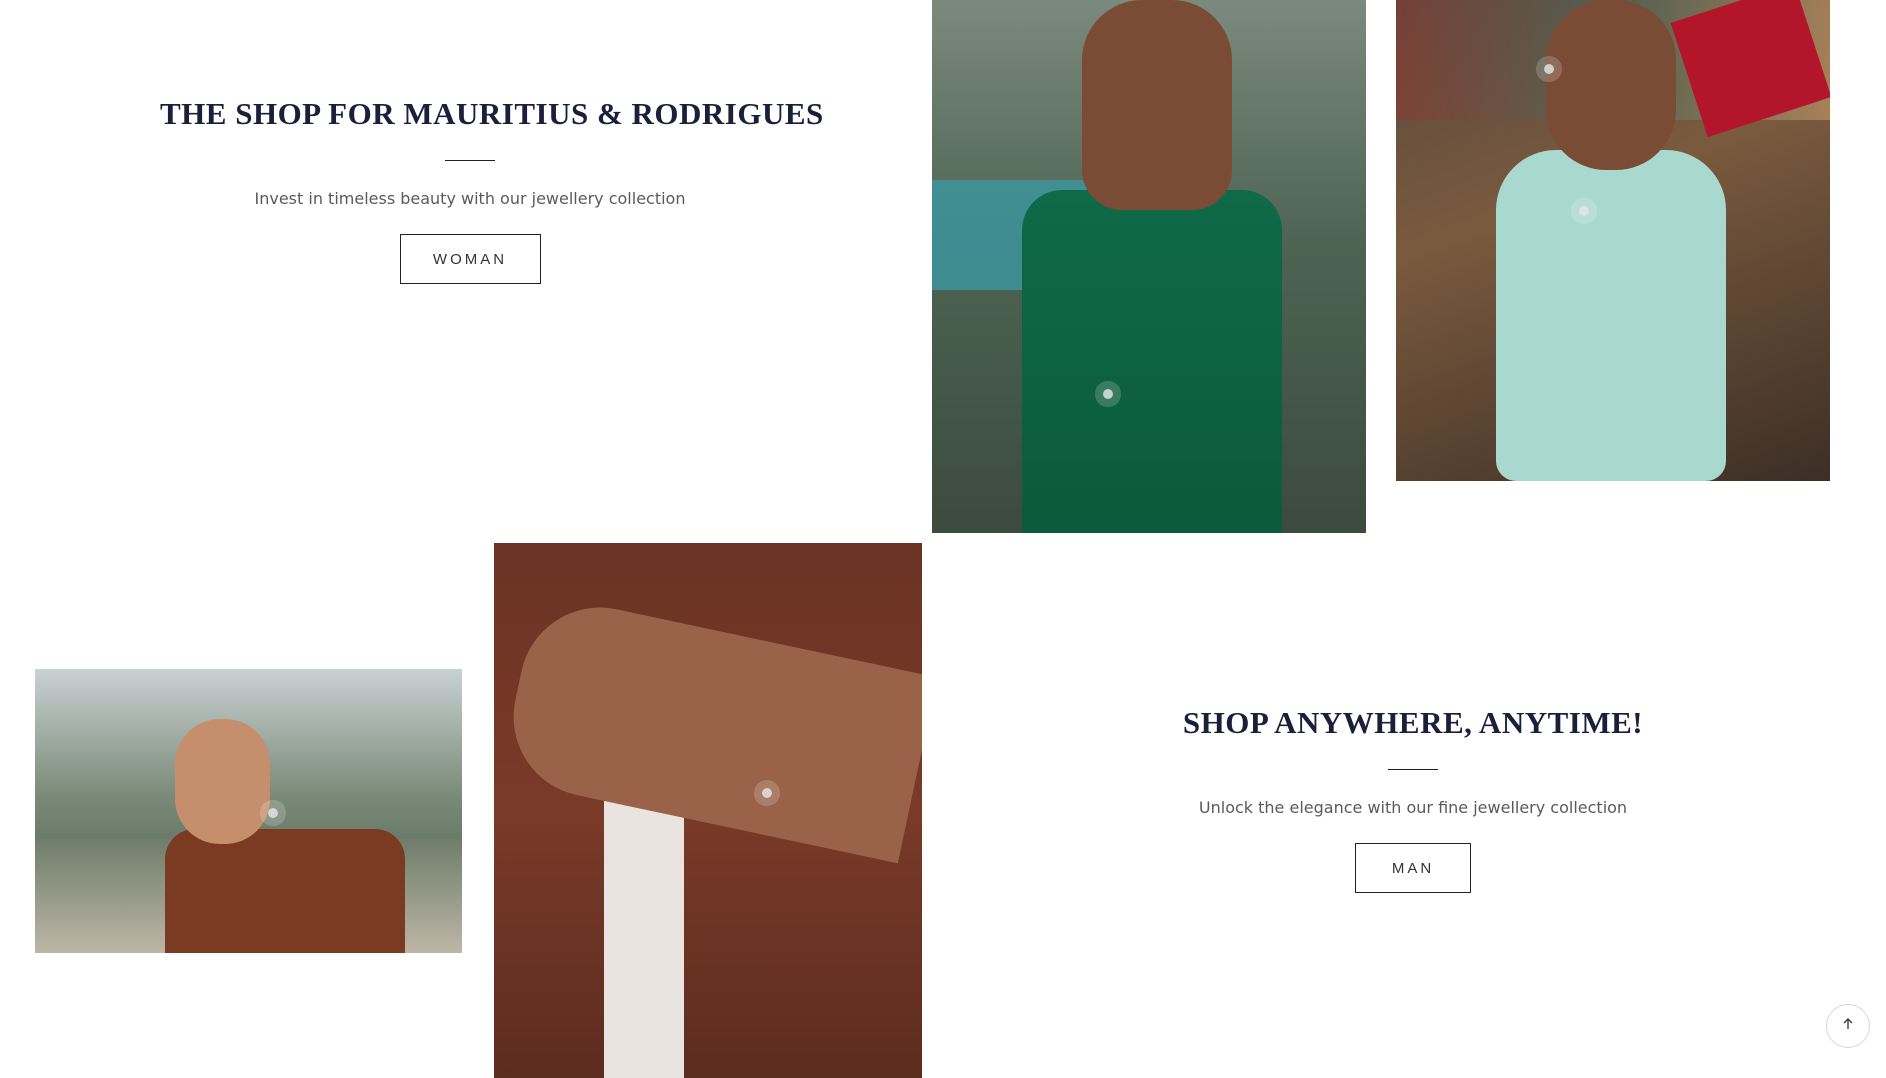 Image resolution: width=1886 pixels, height=1078 pixels. Describe the element at coordinates (1413, 868) in the screenshot. I see `shop-man-button: MAN` at that location.